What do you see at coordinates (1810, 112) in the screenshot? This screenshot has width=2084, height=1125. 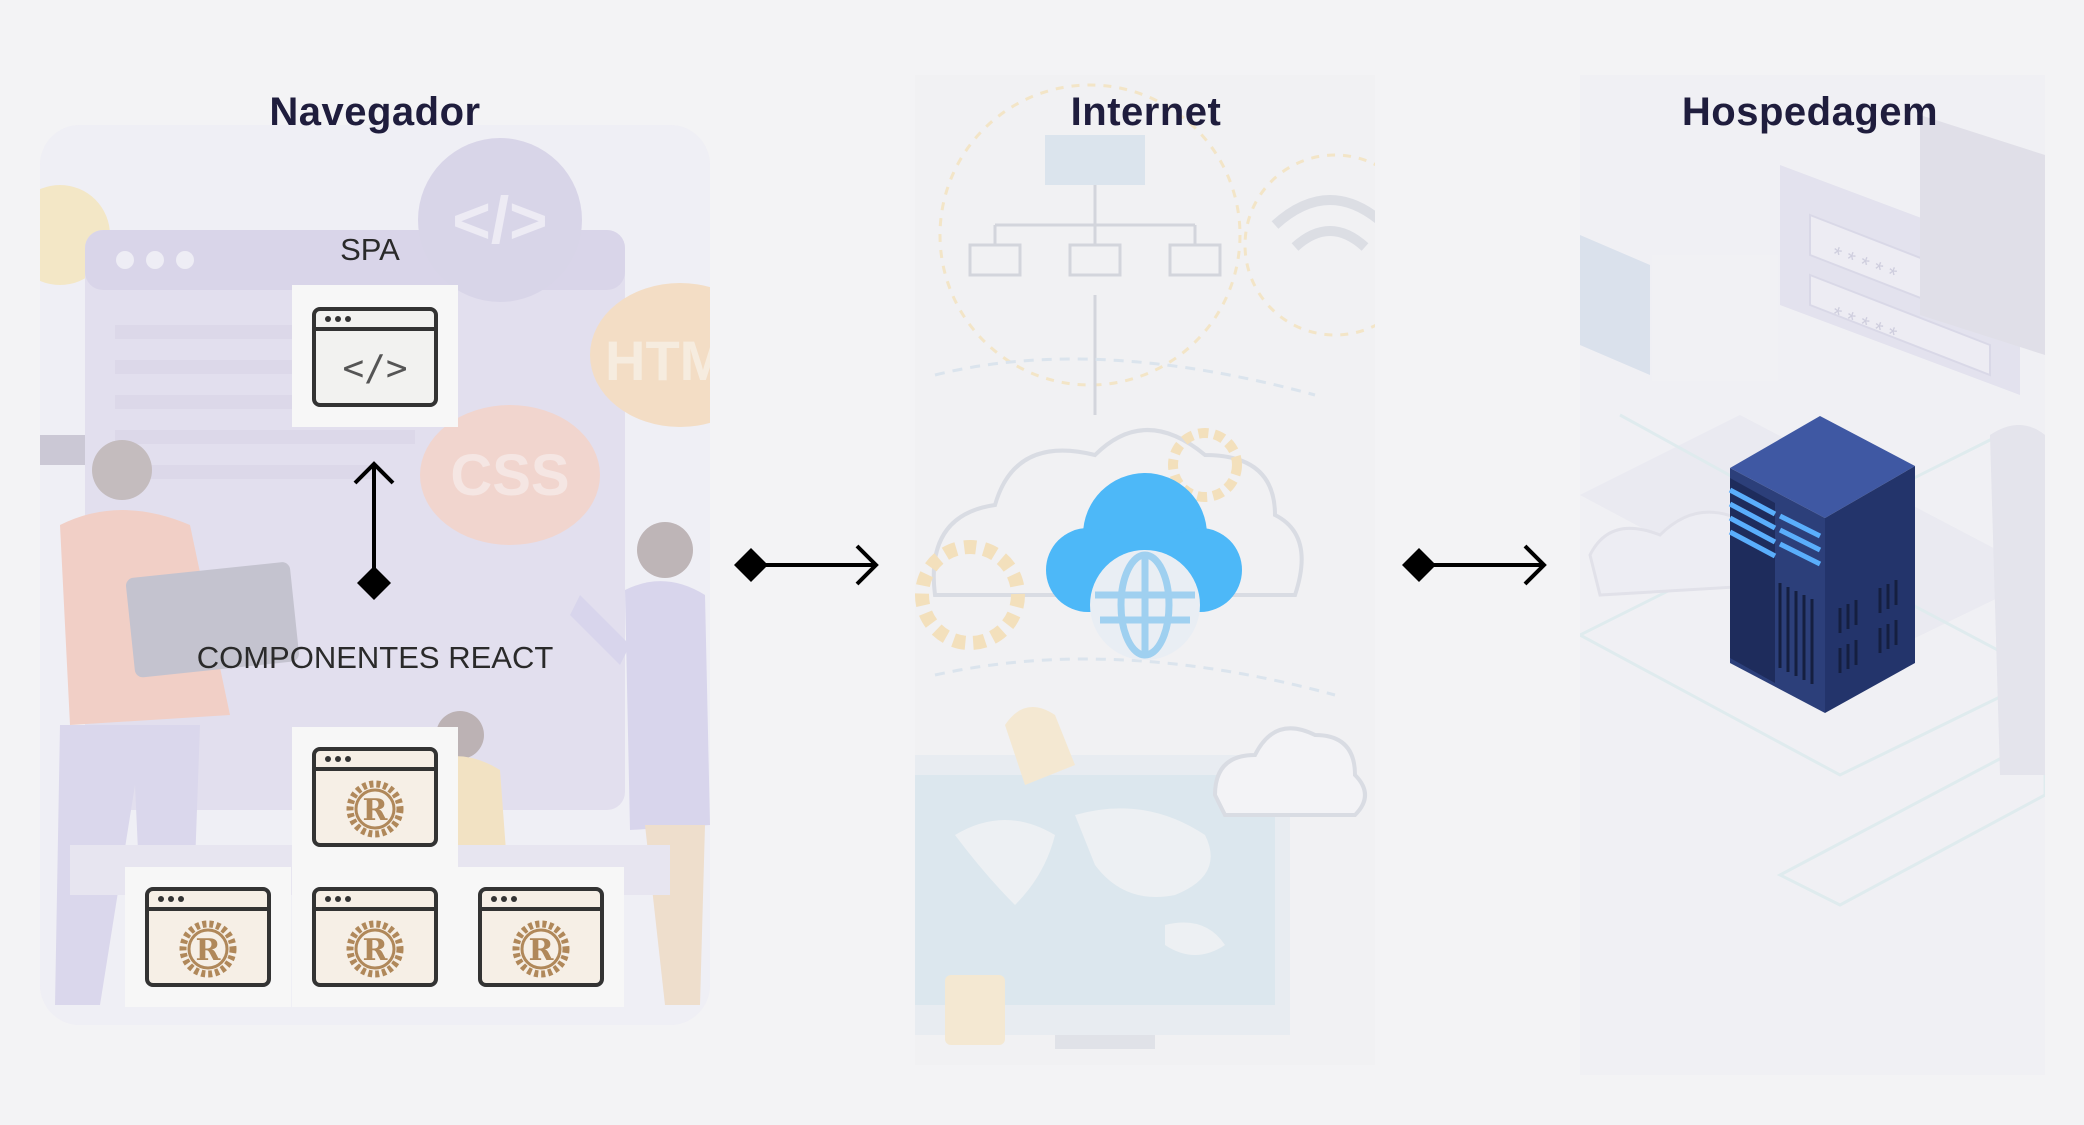 I see `column-title-hosting: Hospedagem` at bounding box center [1810, 112].